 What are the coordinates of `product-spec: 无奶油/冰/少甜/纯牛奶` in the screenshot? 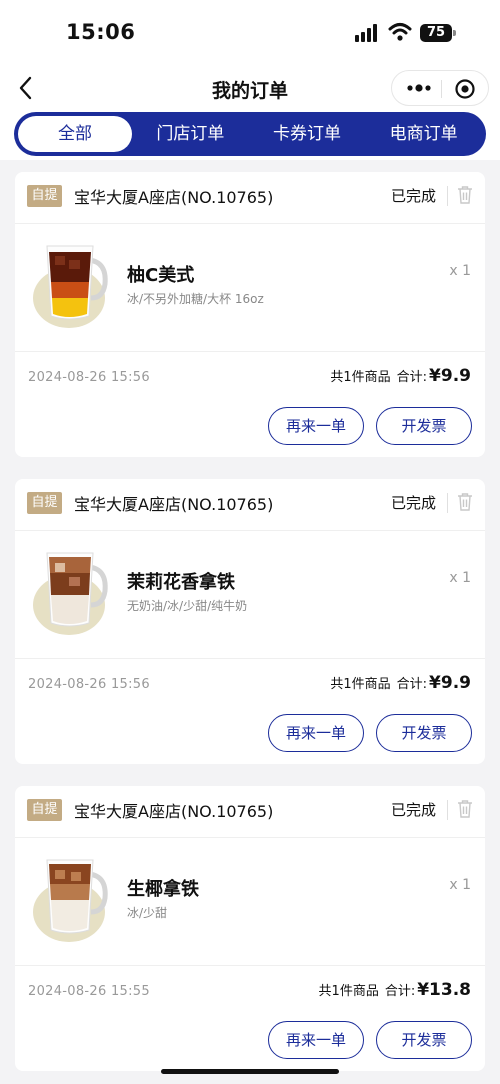 It's located at (187, 606).